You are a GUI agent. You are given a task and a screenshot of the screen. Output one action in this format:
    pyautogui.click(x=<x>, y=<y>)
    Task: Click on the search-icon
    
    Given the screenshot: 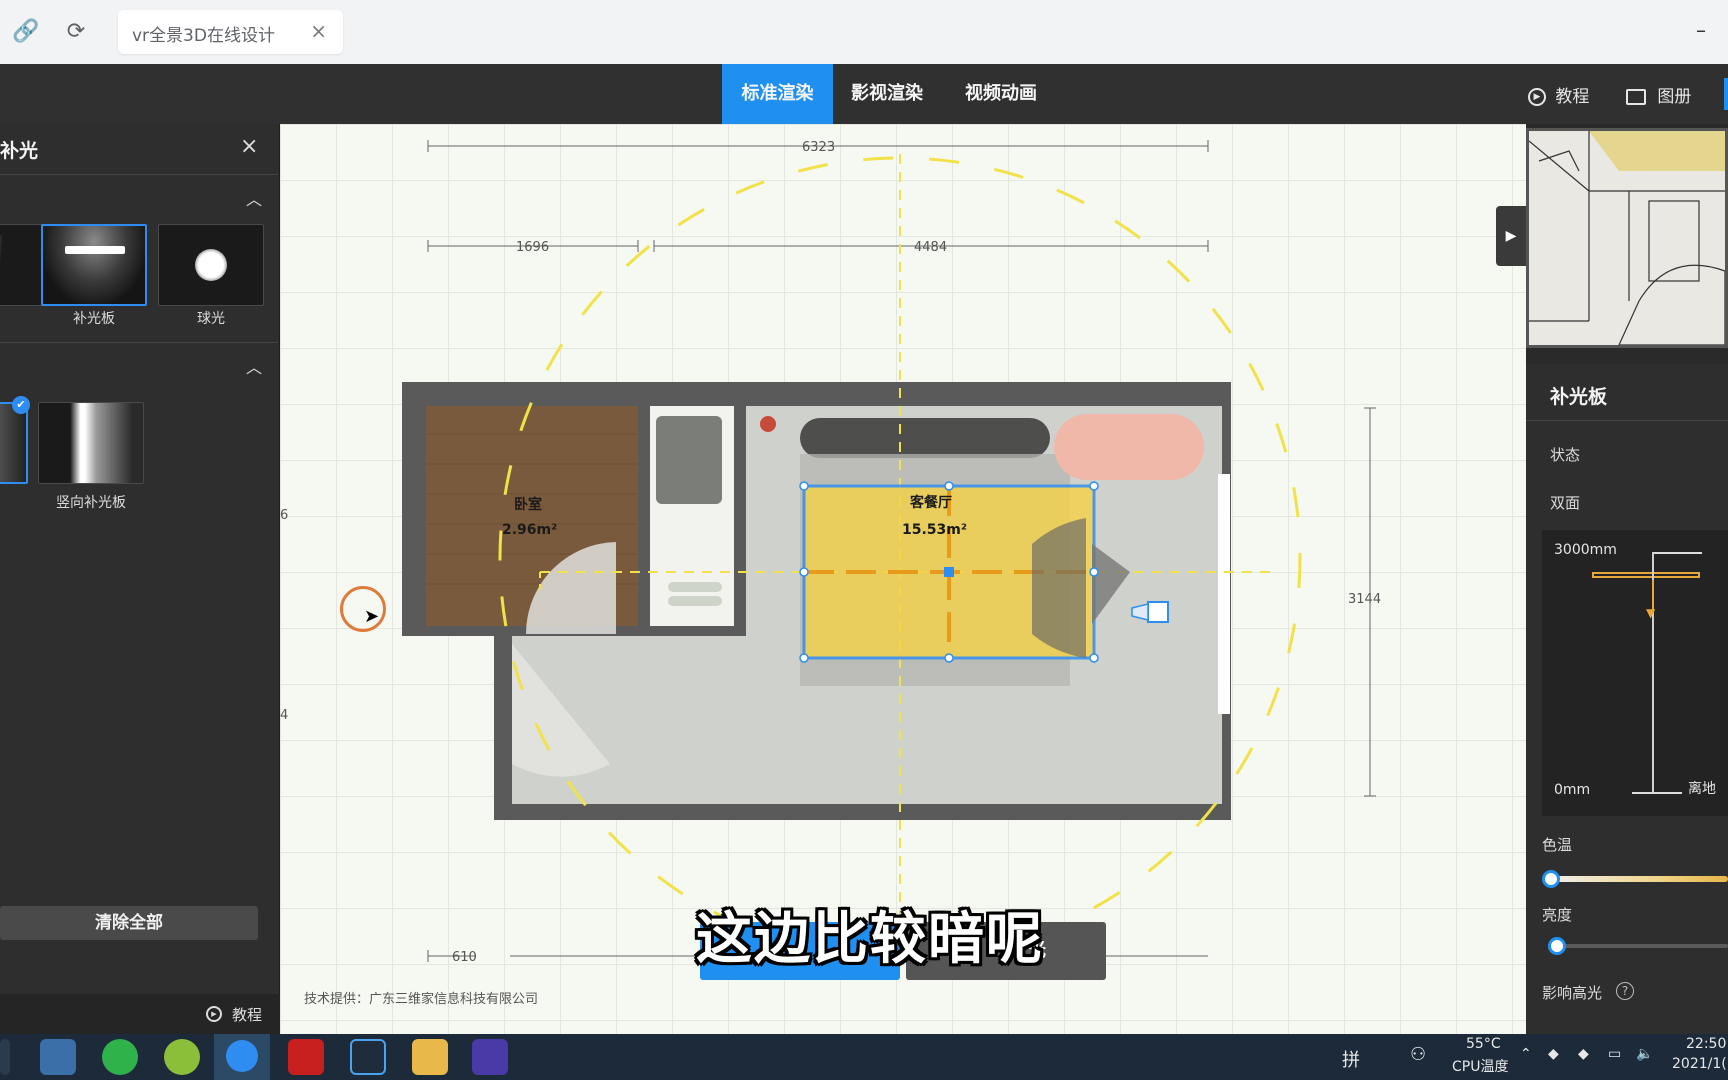 What is the action you would take?
    pyautogui.click(x=5, y=1057)
    